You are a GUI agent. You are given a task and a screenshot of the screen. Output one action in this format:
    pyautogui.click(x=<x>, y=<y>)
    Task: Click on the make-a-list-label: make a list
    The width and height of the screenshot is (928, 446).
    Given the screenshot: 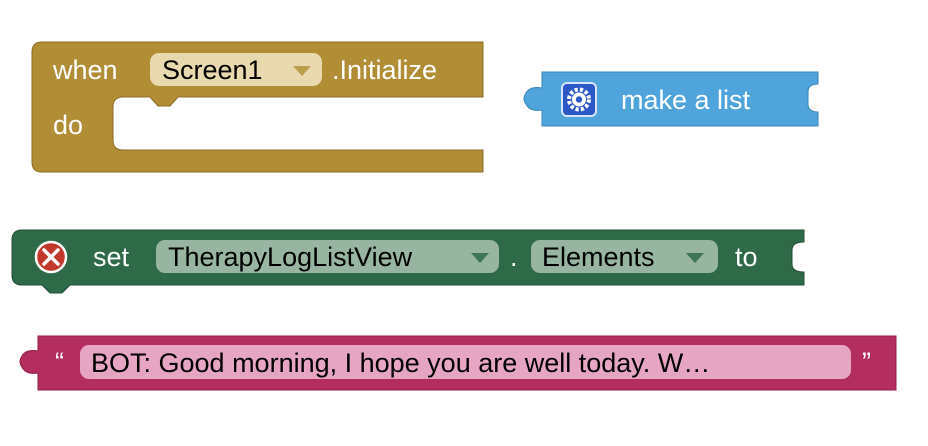 What is the action you would take?
    pyautogui.click(x=686, y=100)
    